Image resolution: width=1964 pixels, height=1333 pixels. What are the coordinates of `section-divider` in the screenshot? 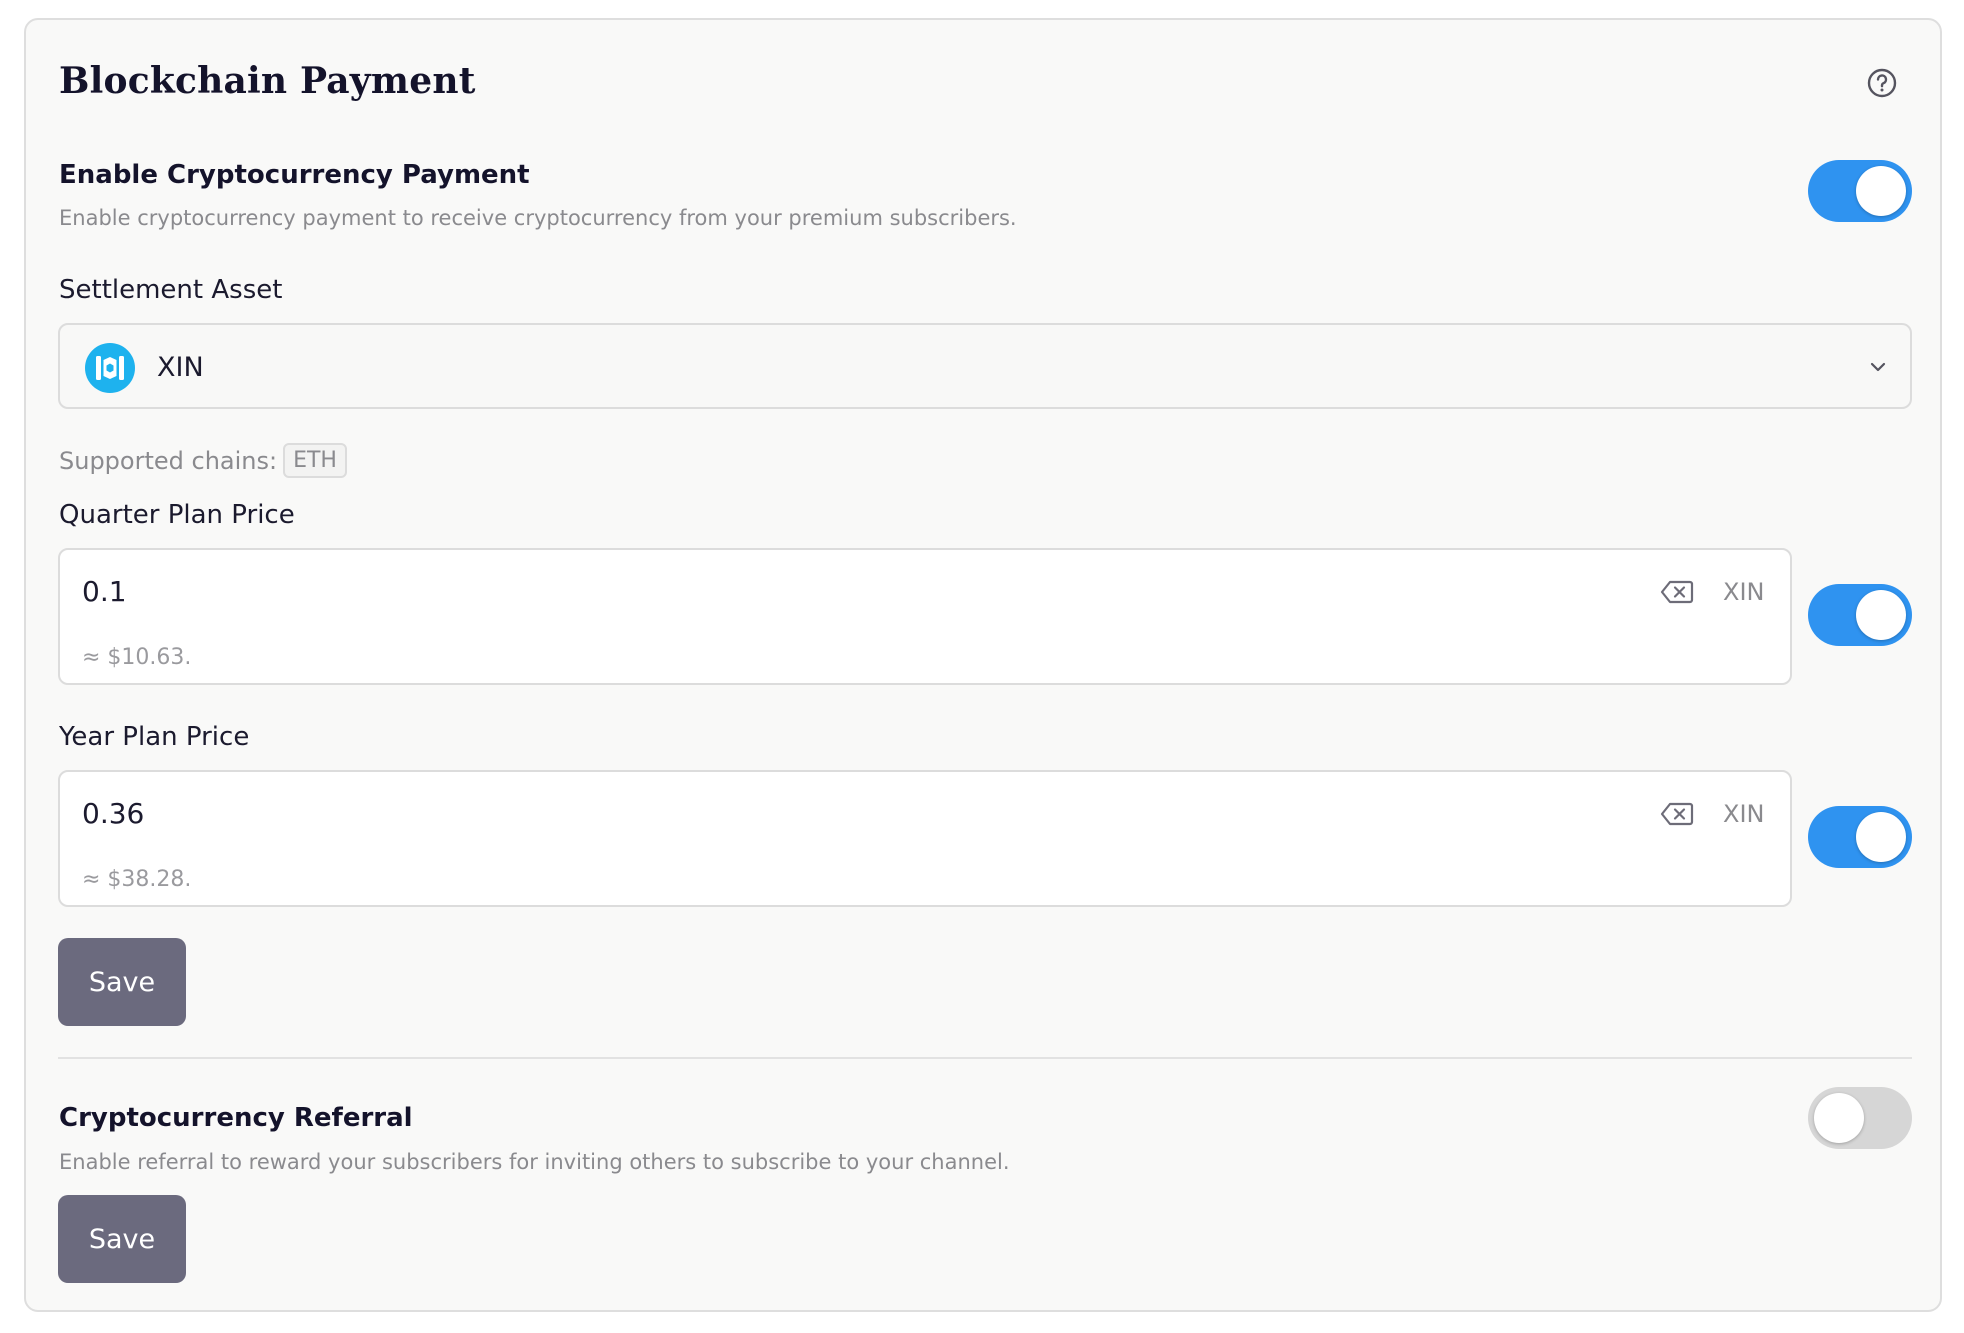 It's located at (985, 1058).